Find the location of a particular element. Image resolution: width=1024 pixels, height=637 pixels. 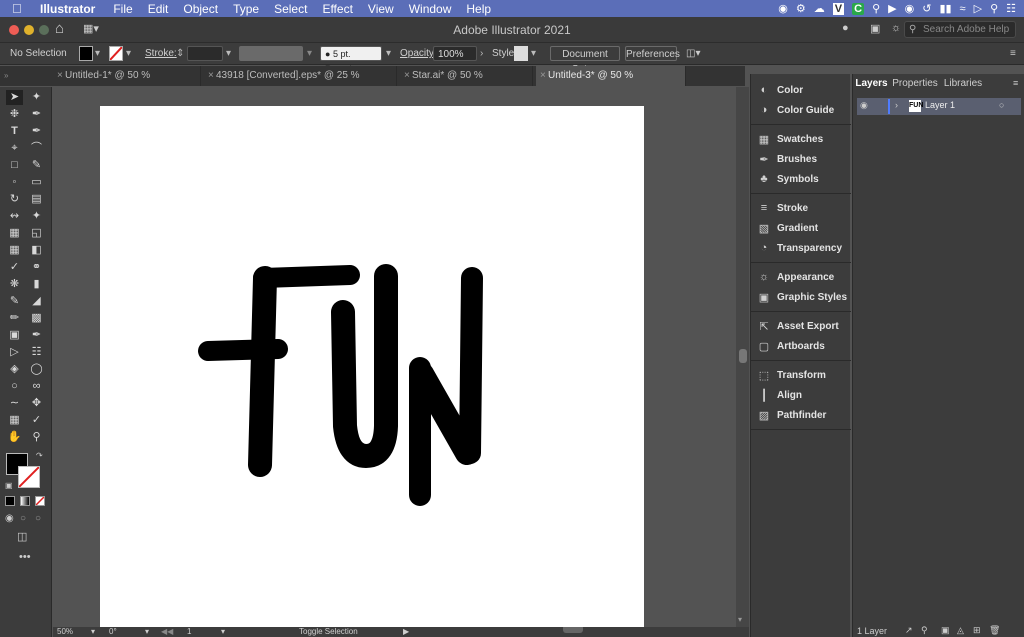

help-search-input: ⚲ Search Adobe Help is located at coordinates (960, 29).